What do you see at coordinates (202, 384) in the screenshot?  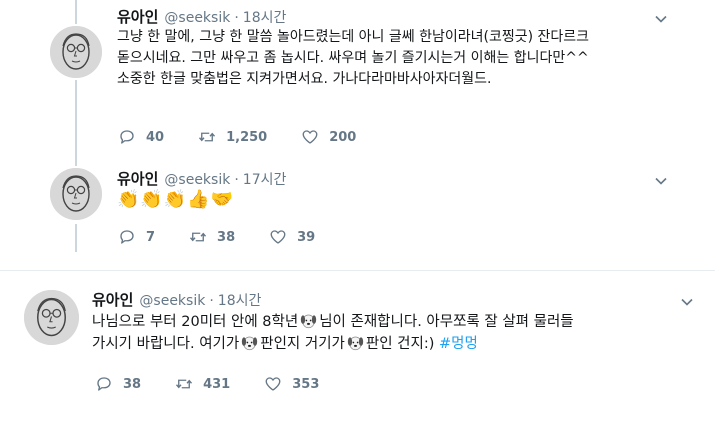 I see `retweet-button: 431` at bounding box center [202, 384].